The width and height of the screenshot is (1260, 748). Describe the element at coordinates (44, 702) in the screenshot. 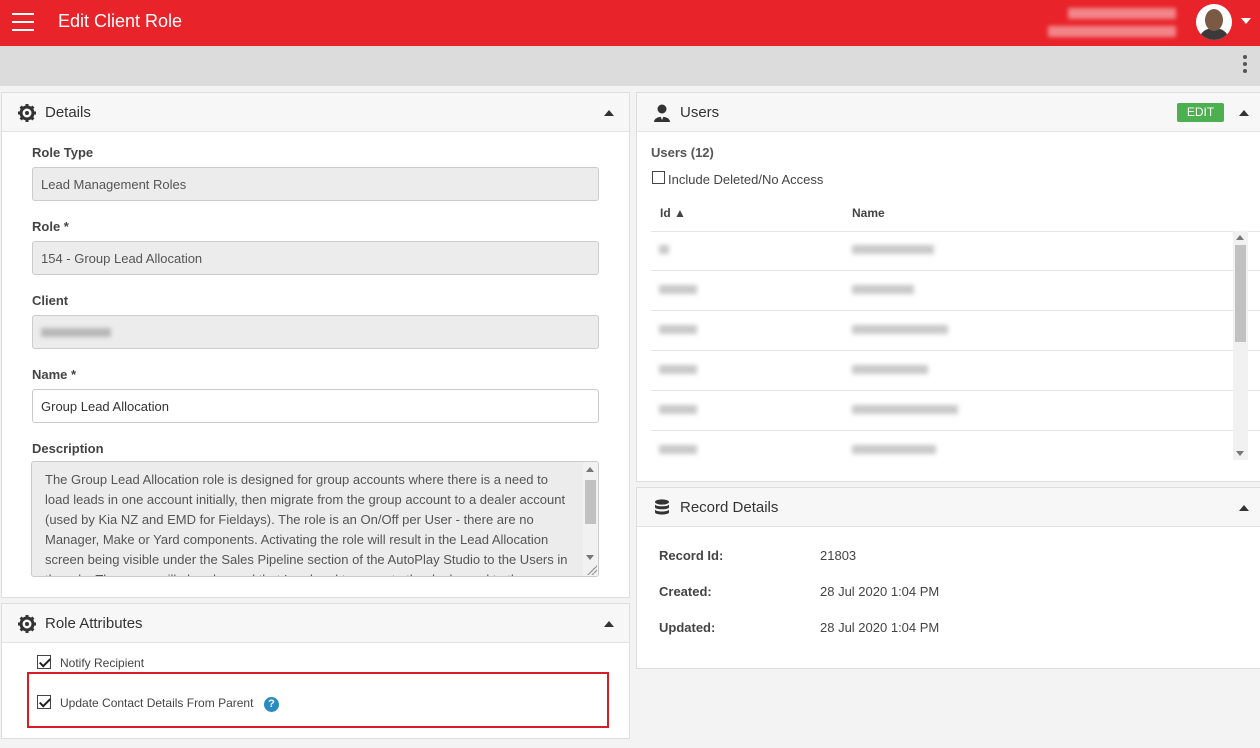

I see `update-contact-checkbox` at that location.